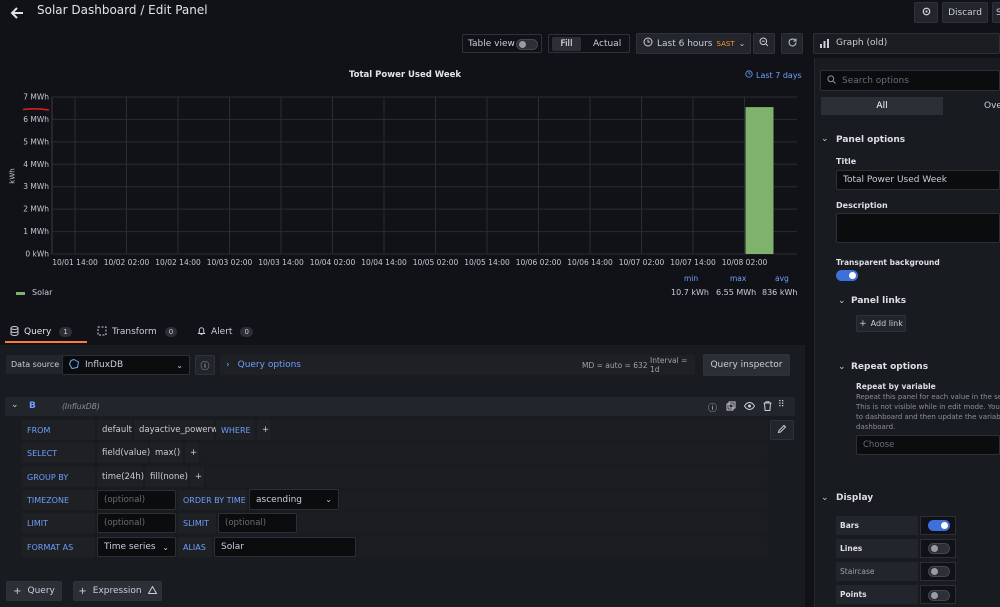 The width and height of the screenshot is (1000, 607). Describe the element at coordinates (562, 547) in the screenshot. I see `format-row-fill` at that location.